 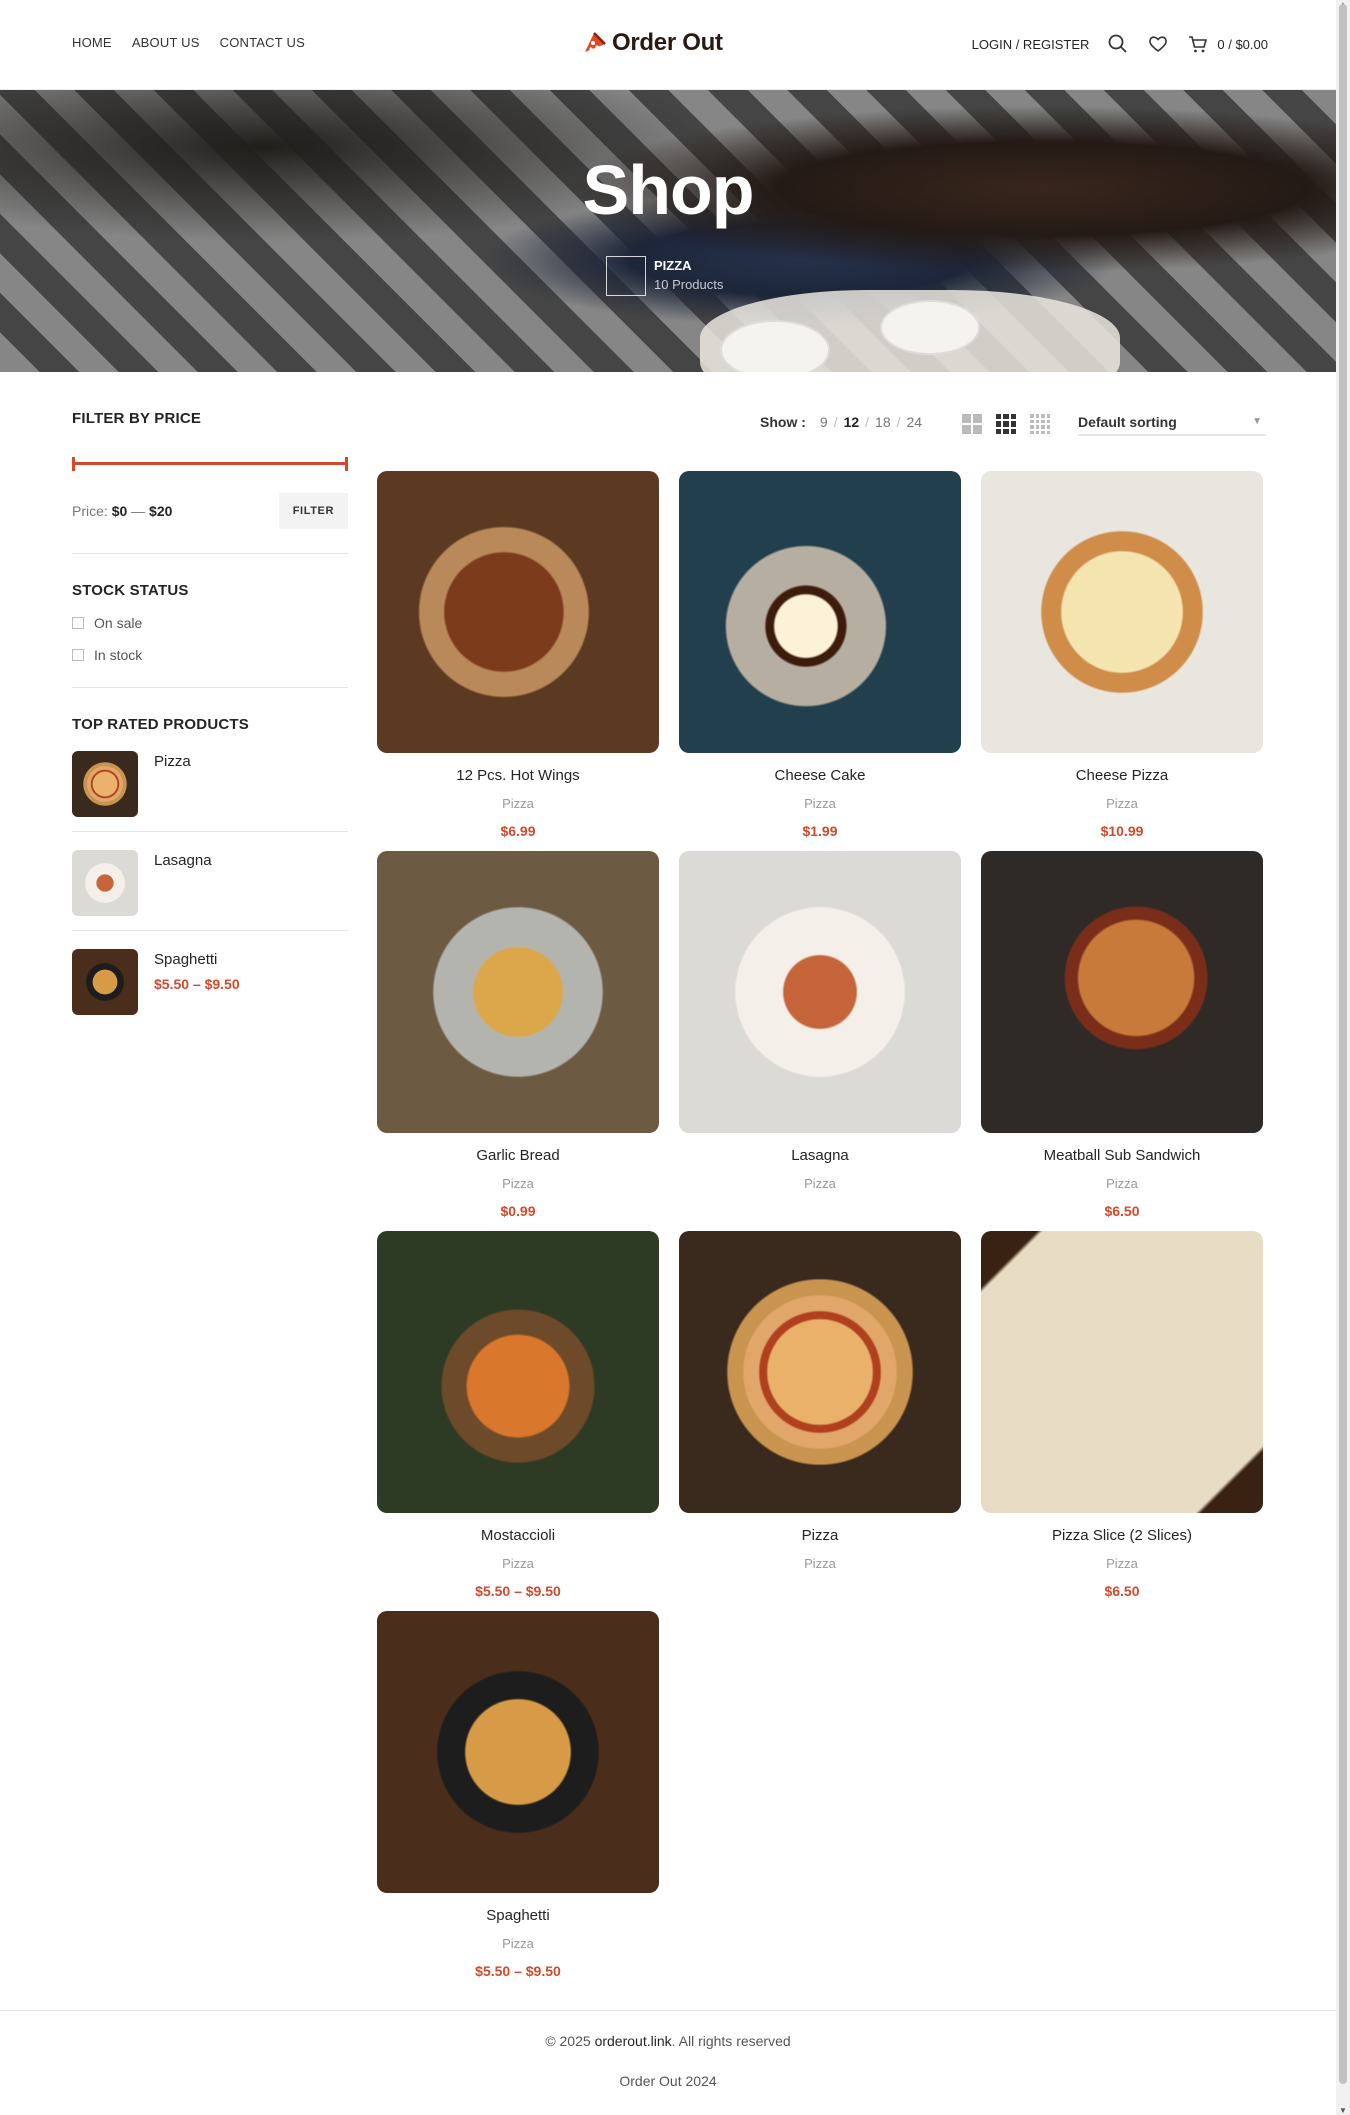 What do you see at coordinates (783, 422) in the screenshot?
I see `show-label: Show :` at bounding box center [783, 422].